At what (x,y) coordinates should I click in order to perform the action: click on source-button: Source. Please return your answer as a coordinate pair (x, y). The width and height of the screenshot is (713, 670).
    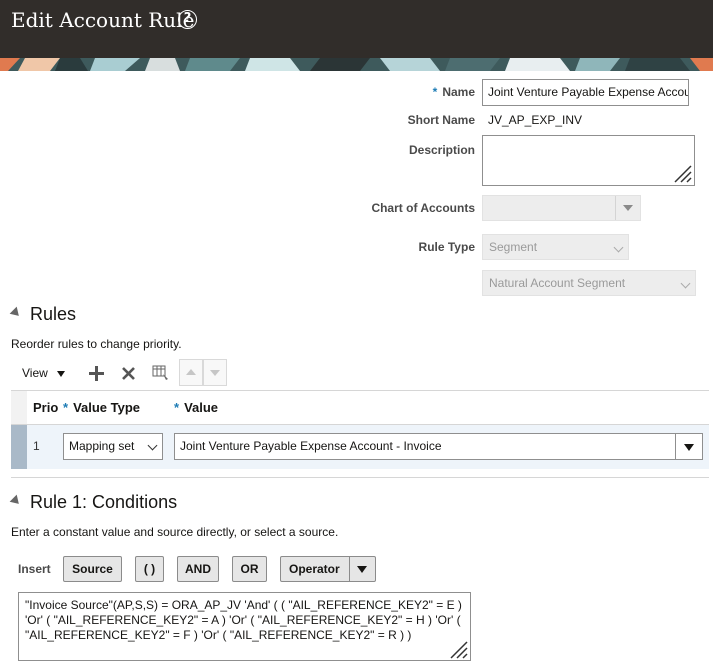
    Looking at the image, I should click on (92, 569).